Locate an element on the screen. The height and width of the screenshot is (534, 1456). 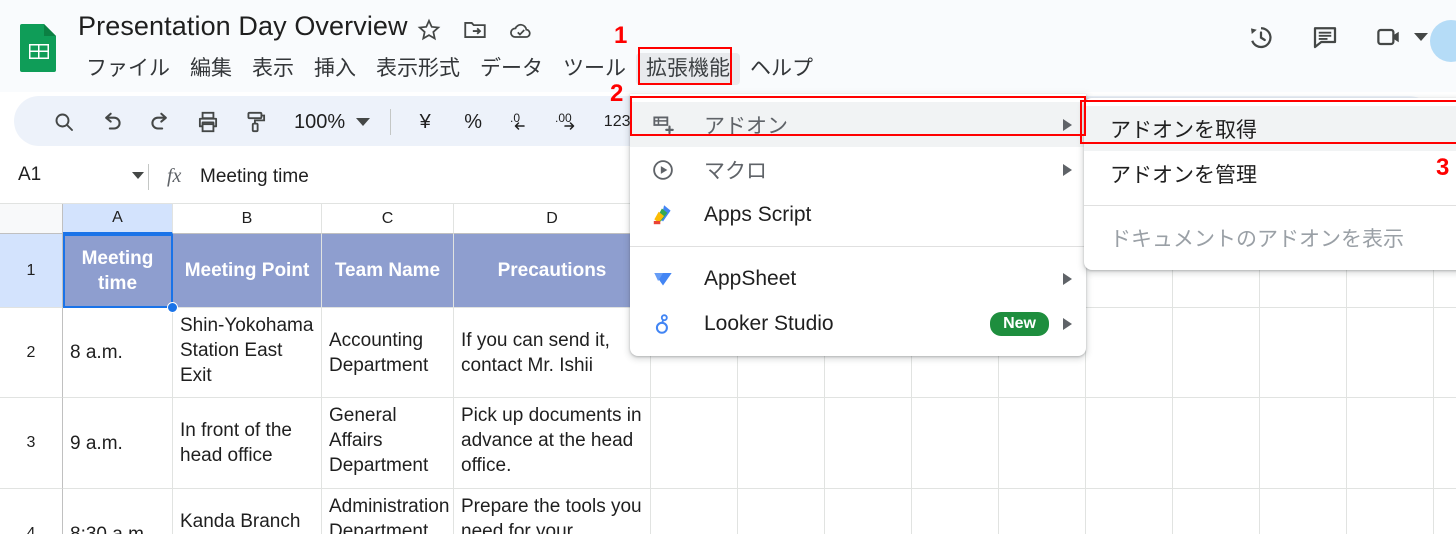
cell-b2: Shin-Yokohama Station East Exit is located at coordinates (247, 353).